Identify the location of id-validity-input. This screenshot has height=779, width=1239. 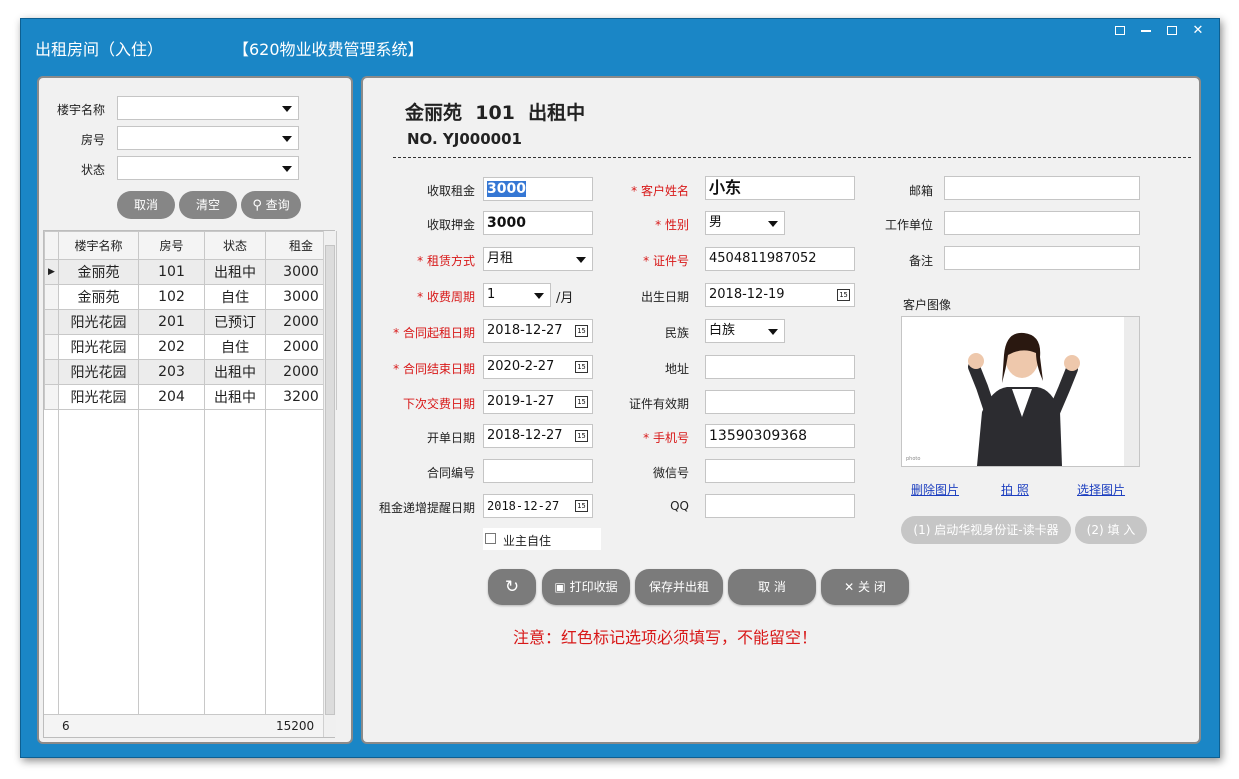
(780, 402).